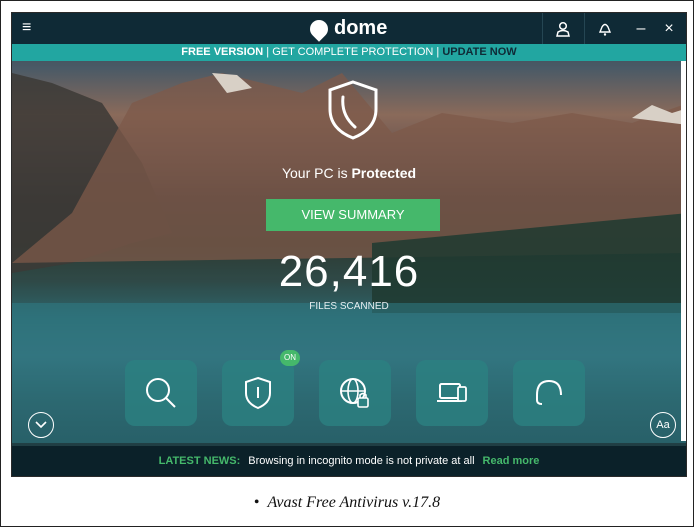 This screenshot has height=527, width=694. I want to click on bell-icon, so click(604, 28).